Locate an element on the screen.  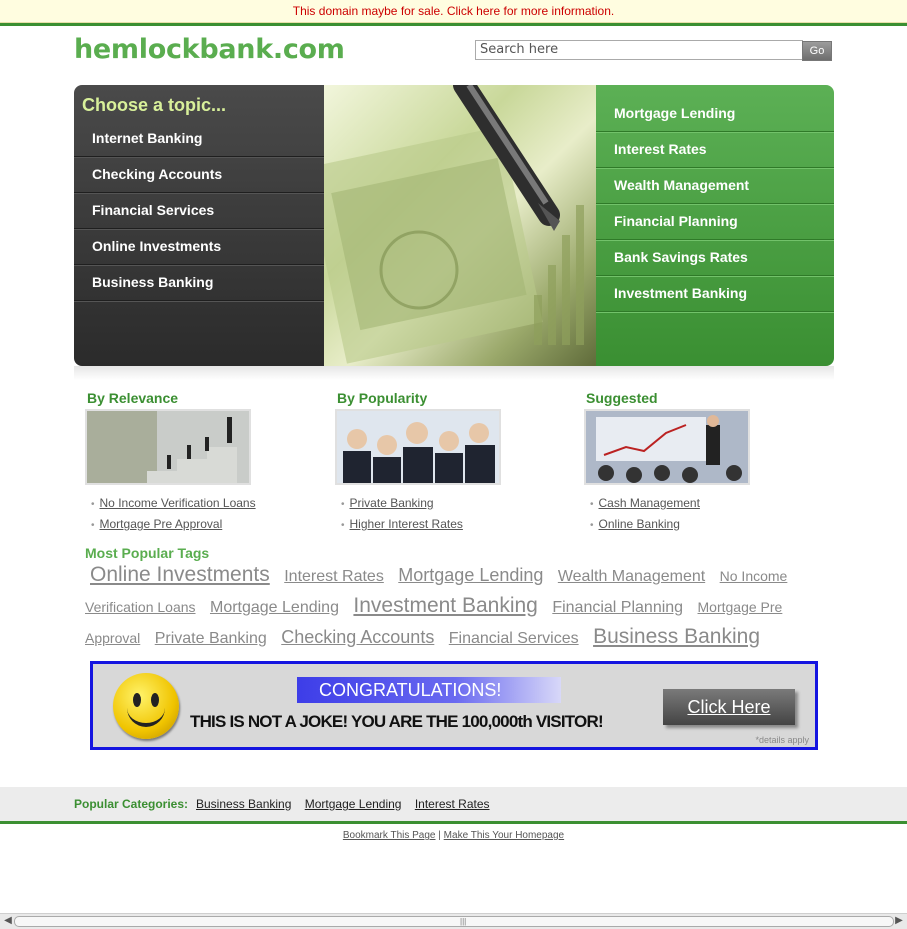
column-title: Suggested is located at coordinates (622, 398).